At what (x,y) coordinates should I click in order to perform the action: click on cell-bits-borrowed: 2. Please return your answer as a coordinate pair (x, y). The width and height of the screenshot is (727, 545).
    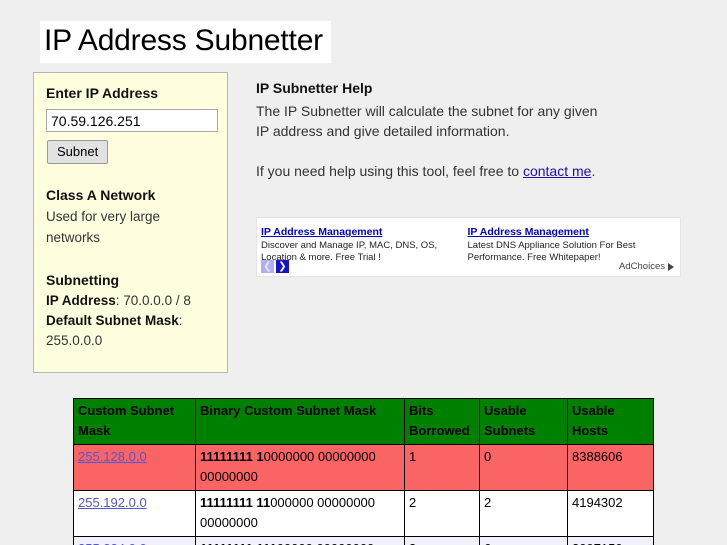
    Looking at the image, I should click on (442, 513).